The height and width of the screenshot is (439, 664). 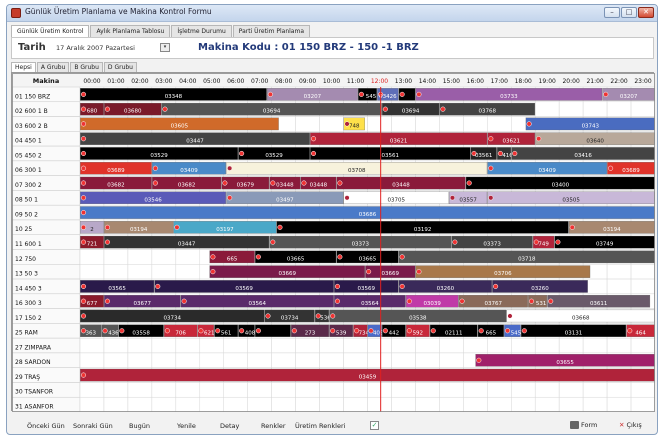 What do you see at coordinates (180, 333) in the screenshot?
I see `job-label: 706` at bounding box center [180, 333].